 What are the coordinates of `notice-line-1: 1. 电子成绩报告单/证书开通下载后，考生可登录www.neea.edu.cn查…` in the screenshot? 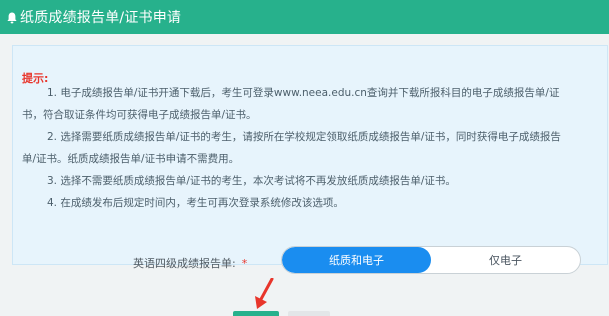 It's located at (303, 93).